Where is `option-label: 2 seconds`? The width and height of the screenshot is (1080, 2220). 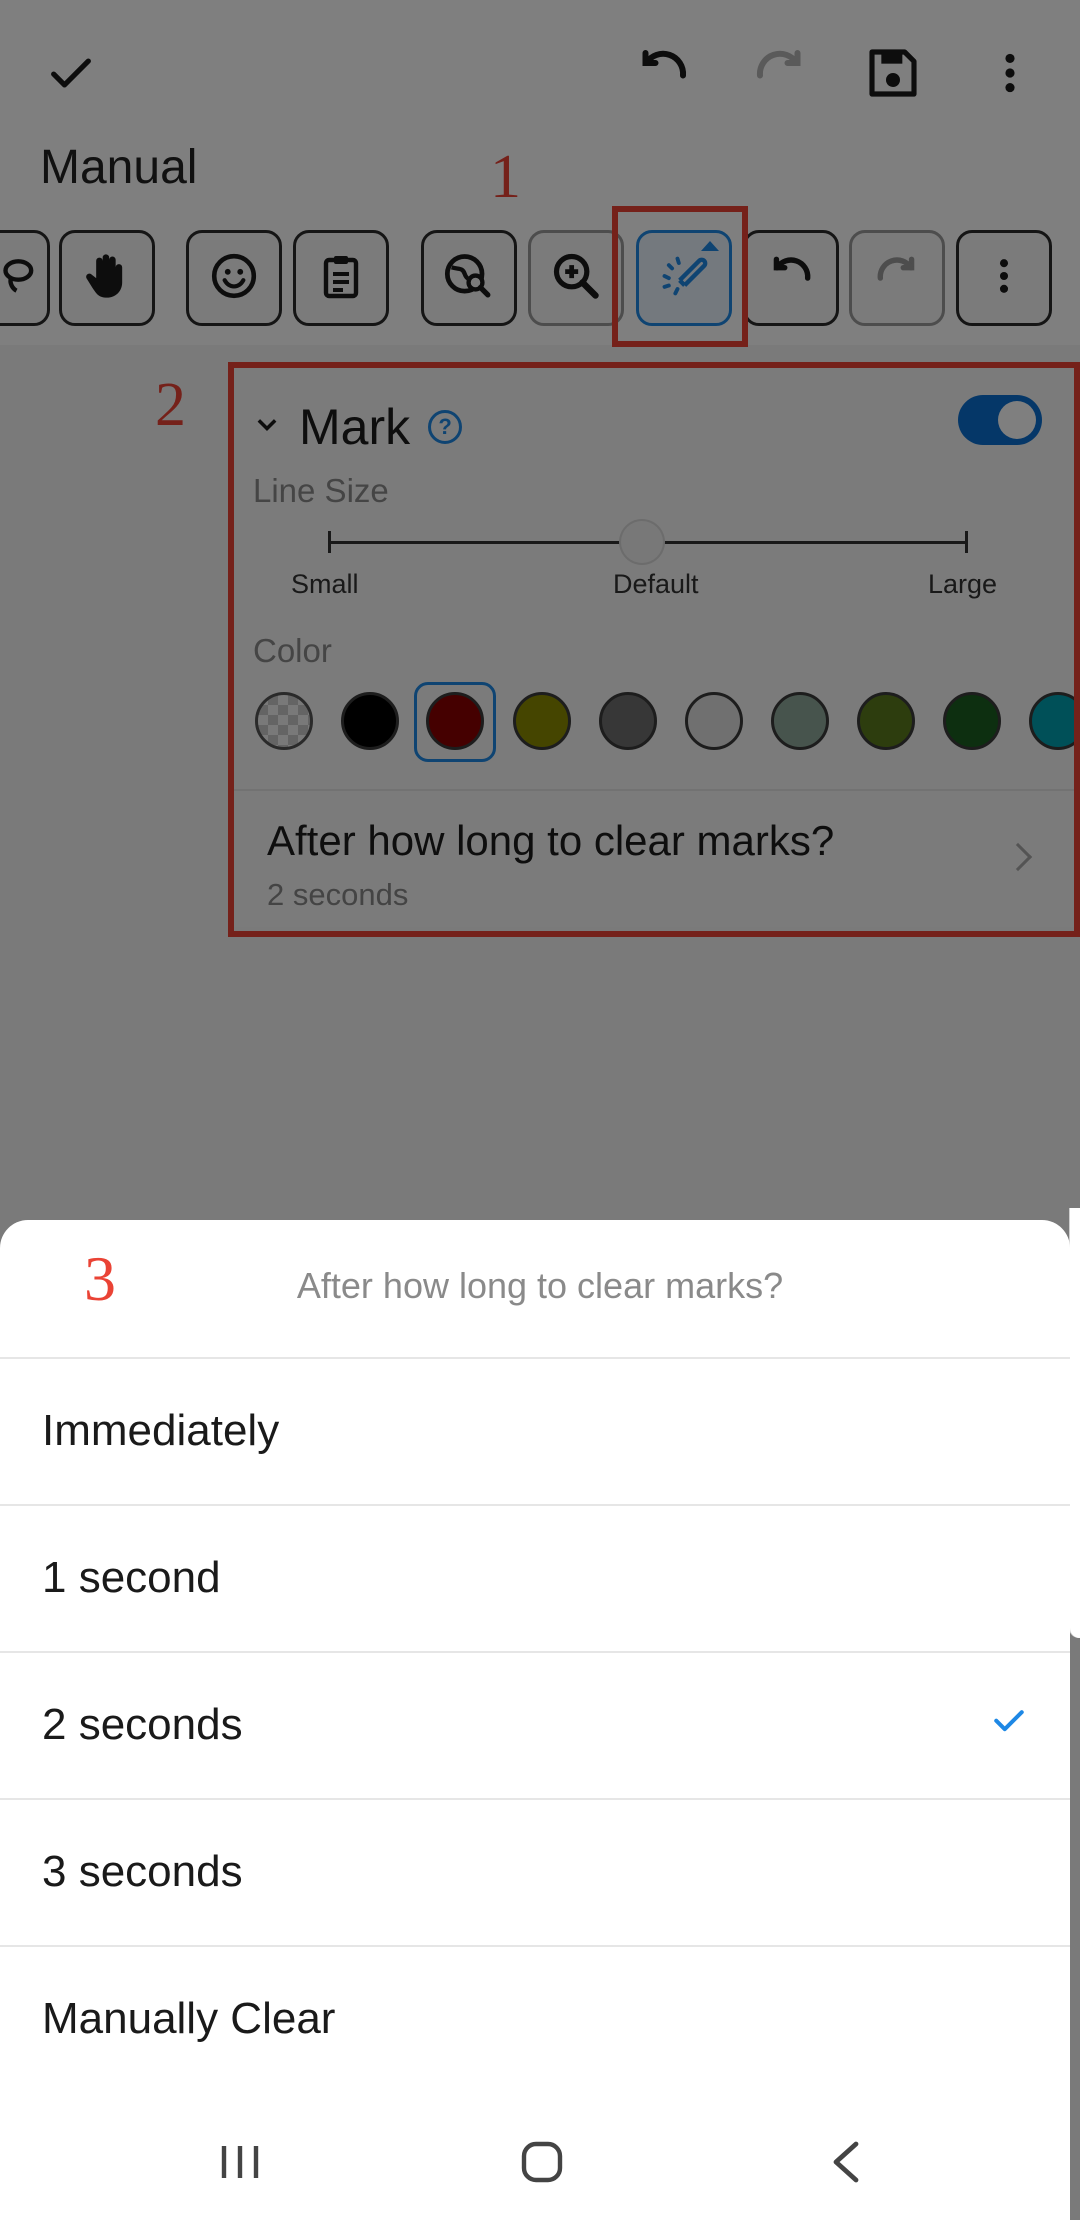 option-label: 2 seconds is located at coordinates (142, 1724).